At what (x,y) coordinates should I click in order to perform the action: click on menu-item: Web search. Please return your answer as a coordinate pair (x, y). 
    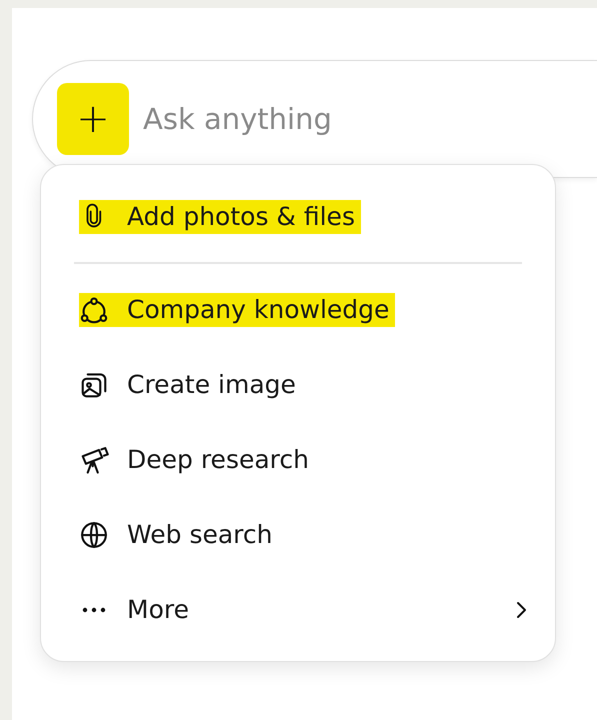
    Looking at the image, I should click on (298, 534).